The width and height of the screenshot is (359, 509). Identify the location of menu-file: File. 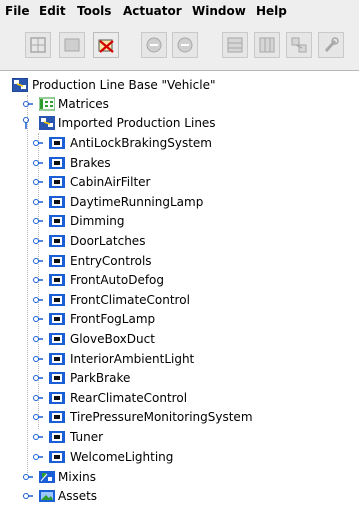
(17, 11).